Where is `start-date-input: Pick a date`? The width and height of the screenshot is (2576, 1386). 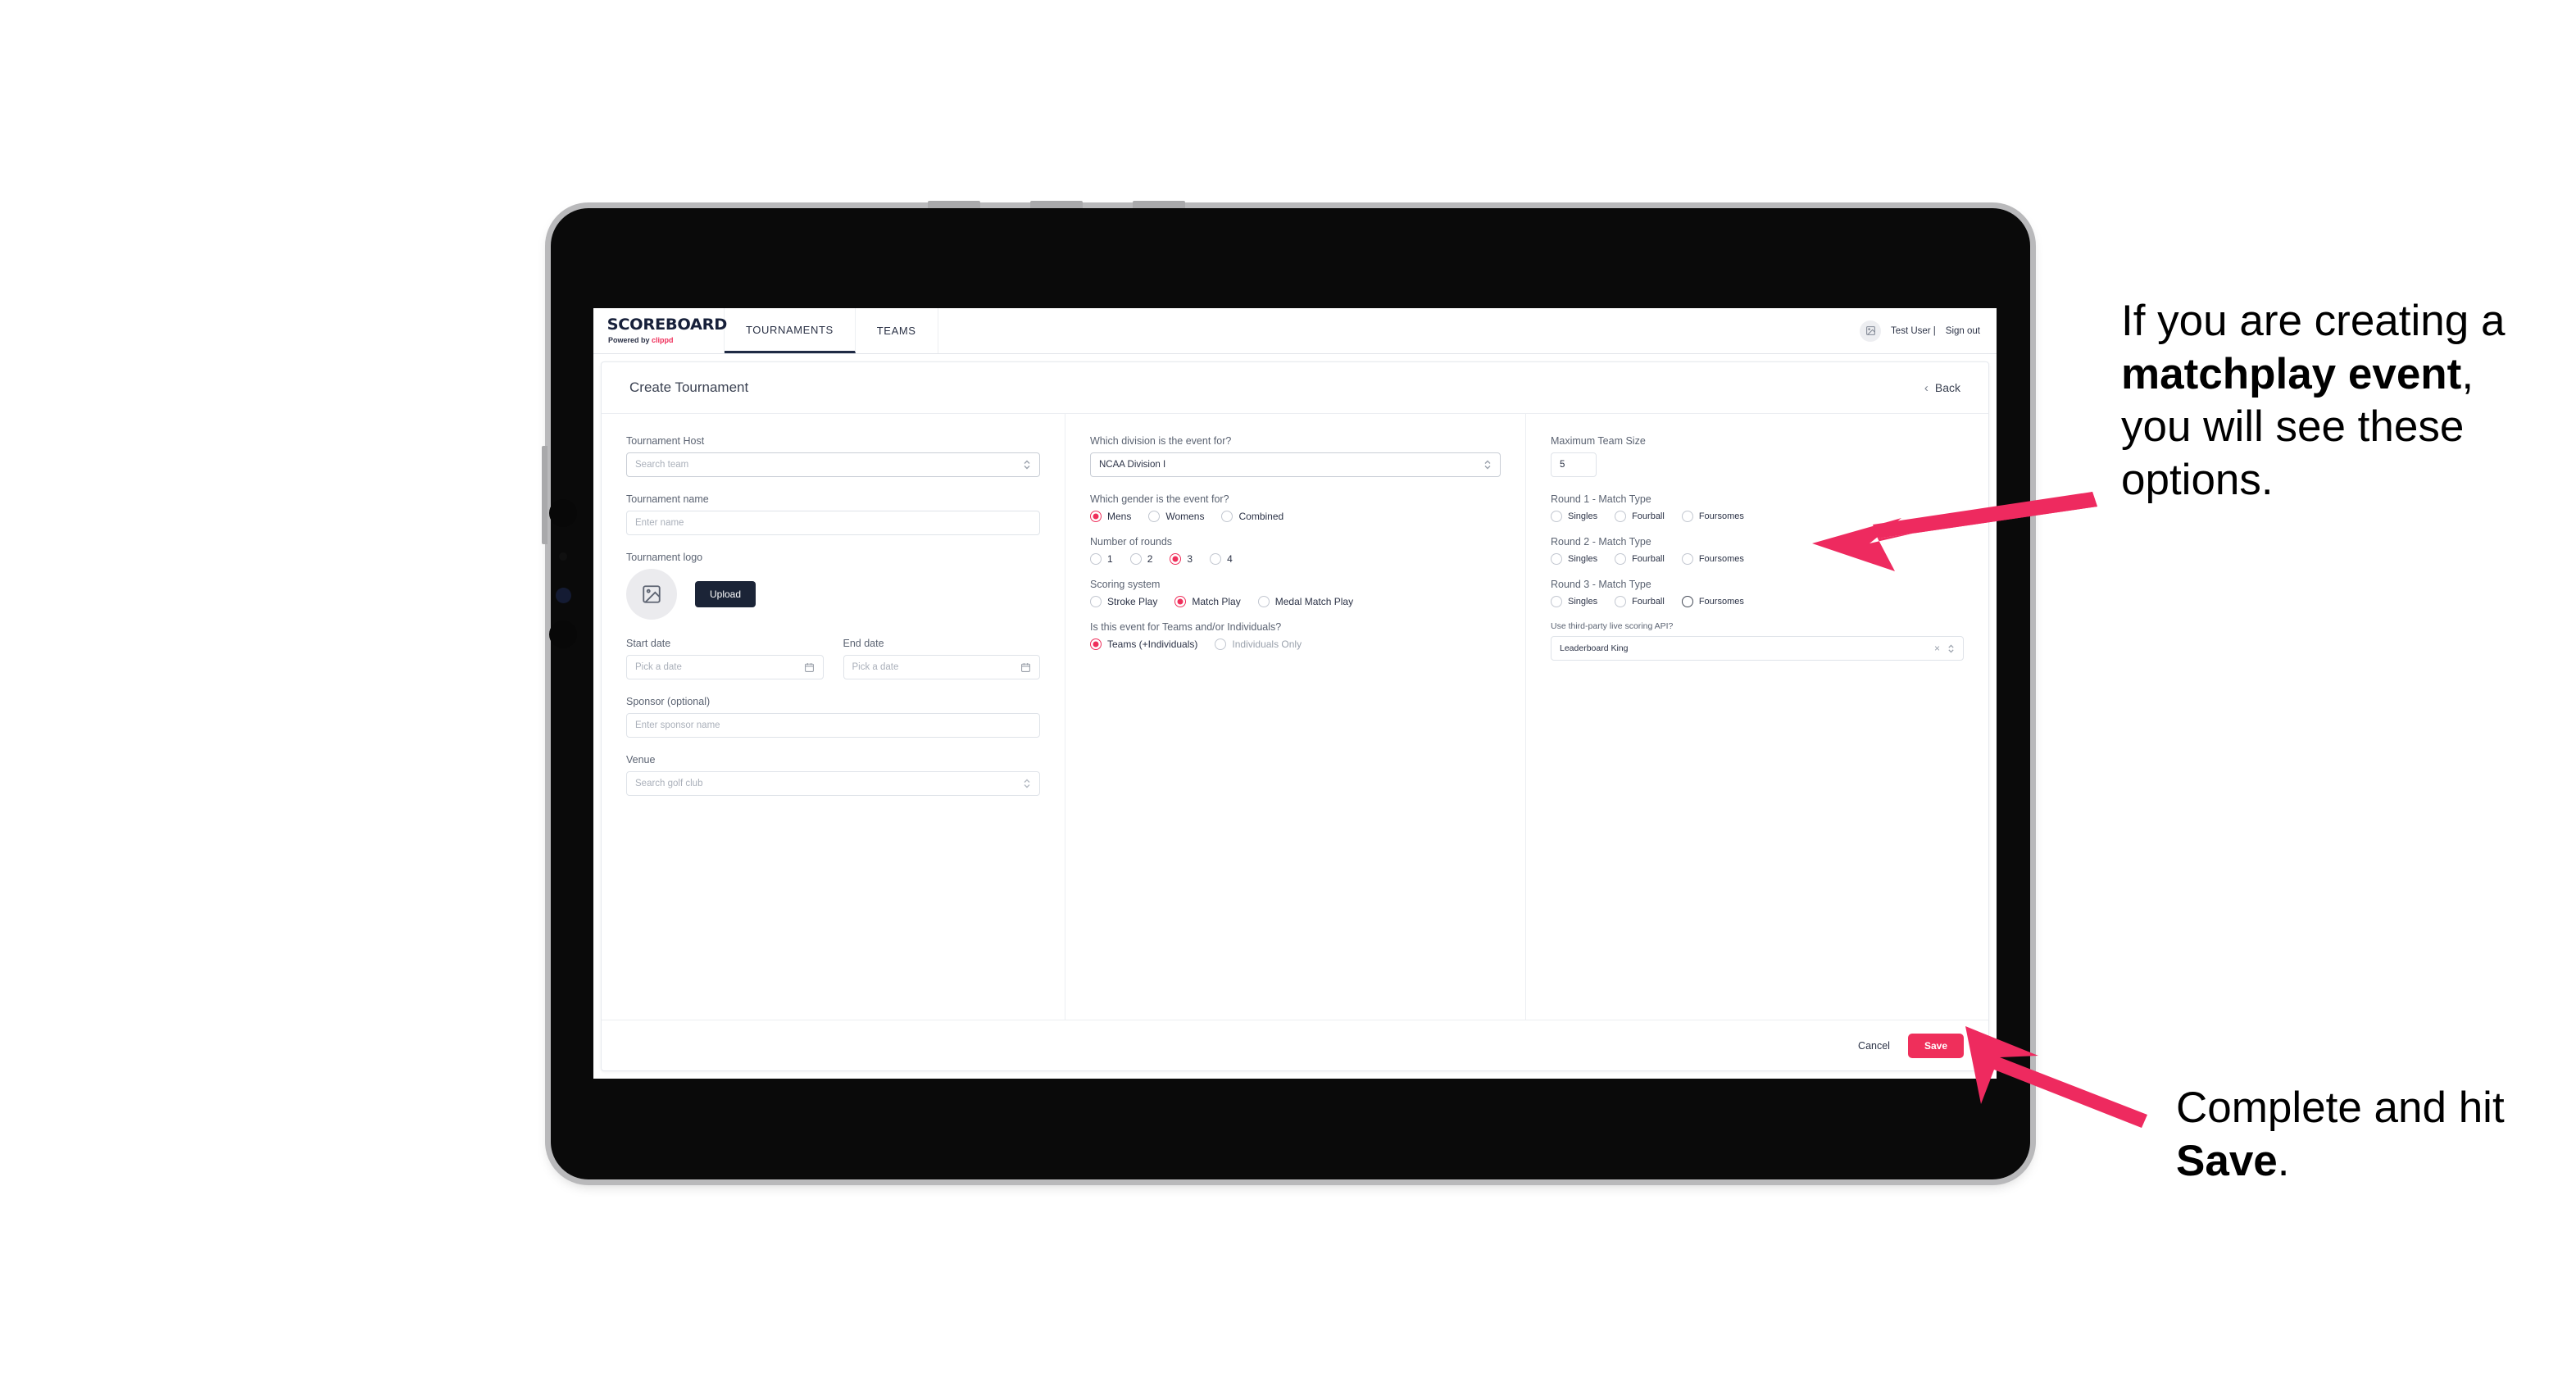
start-date-input: Pick a date is located at coordinates (725, 667).